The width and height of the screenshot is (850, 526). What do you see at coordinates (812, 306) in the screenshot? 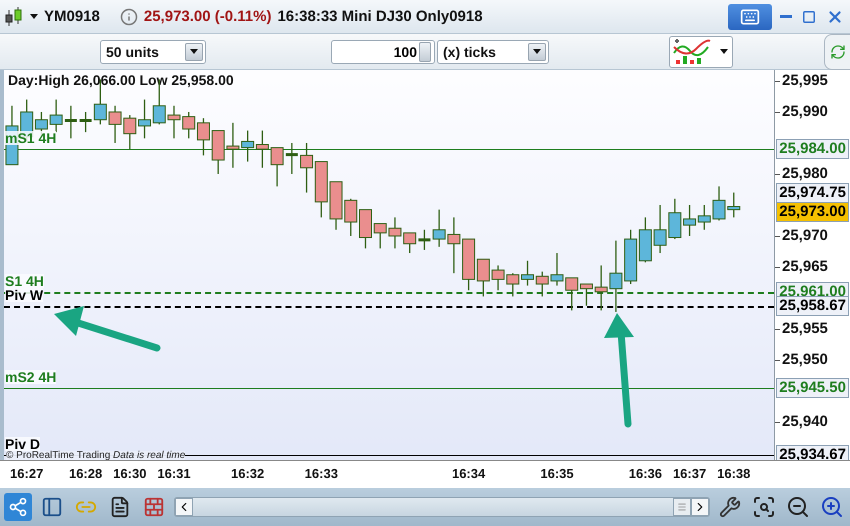
I see `price-label: 25,958.67` at bounding box center [812, 306].